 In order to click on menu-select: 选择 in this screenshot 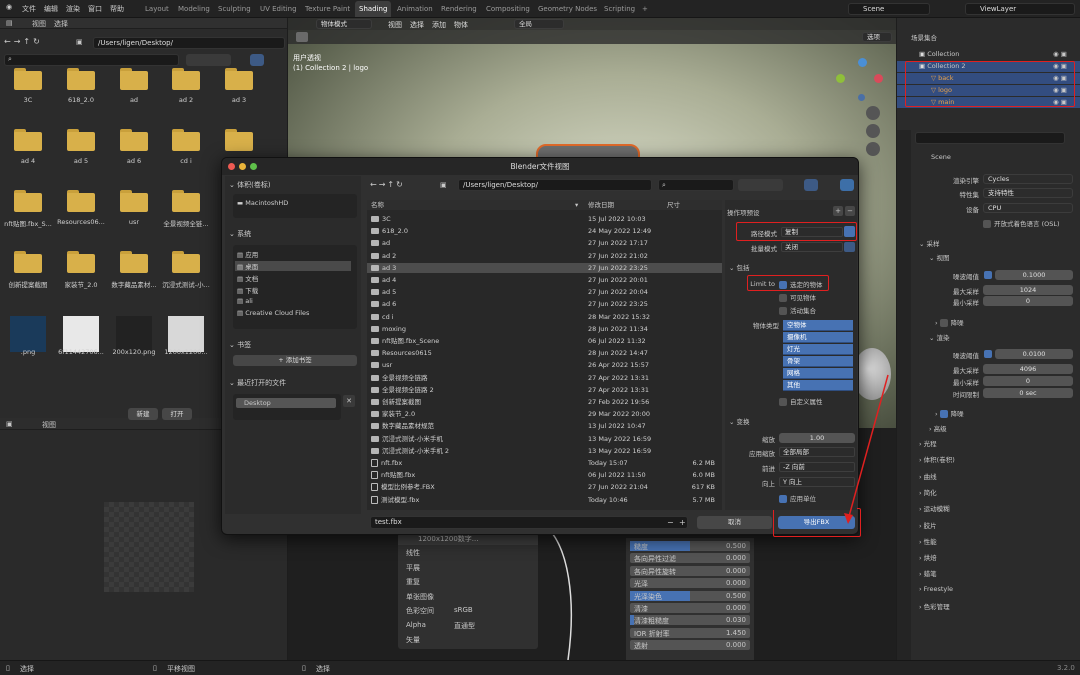, I will do `click(61, 24)`.